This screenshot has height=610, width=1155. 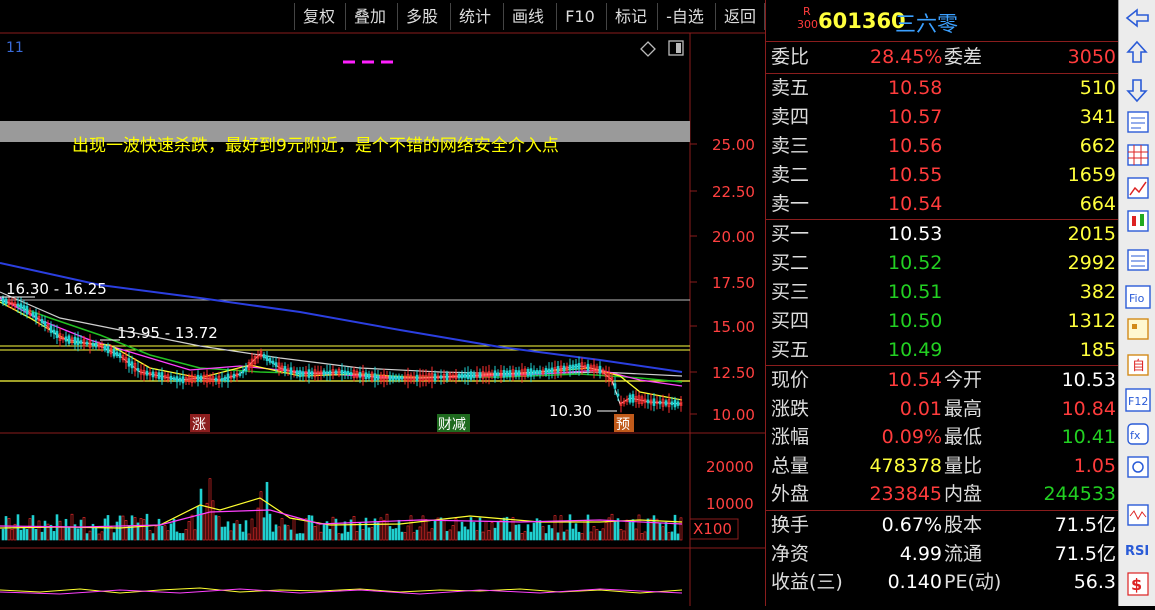 What do you see at coordinates (862, 21) in the screenshot?
I see `stock-code: 601360` at bounding box center [862, 21].